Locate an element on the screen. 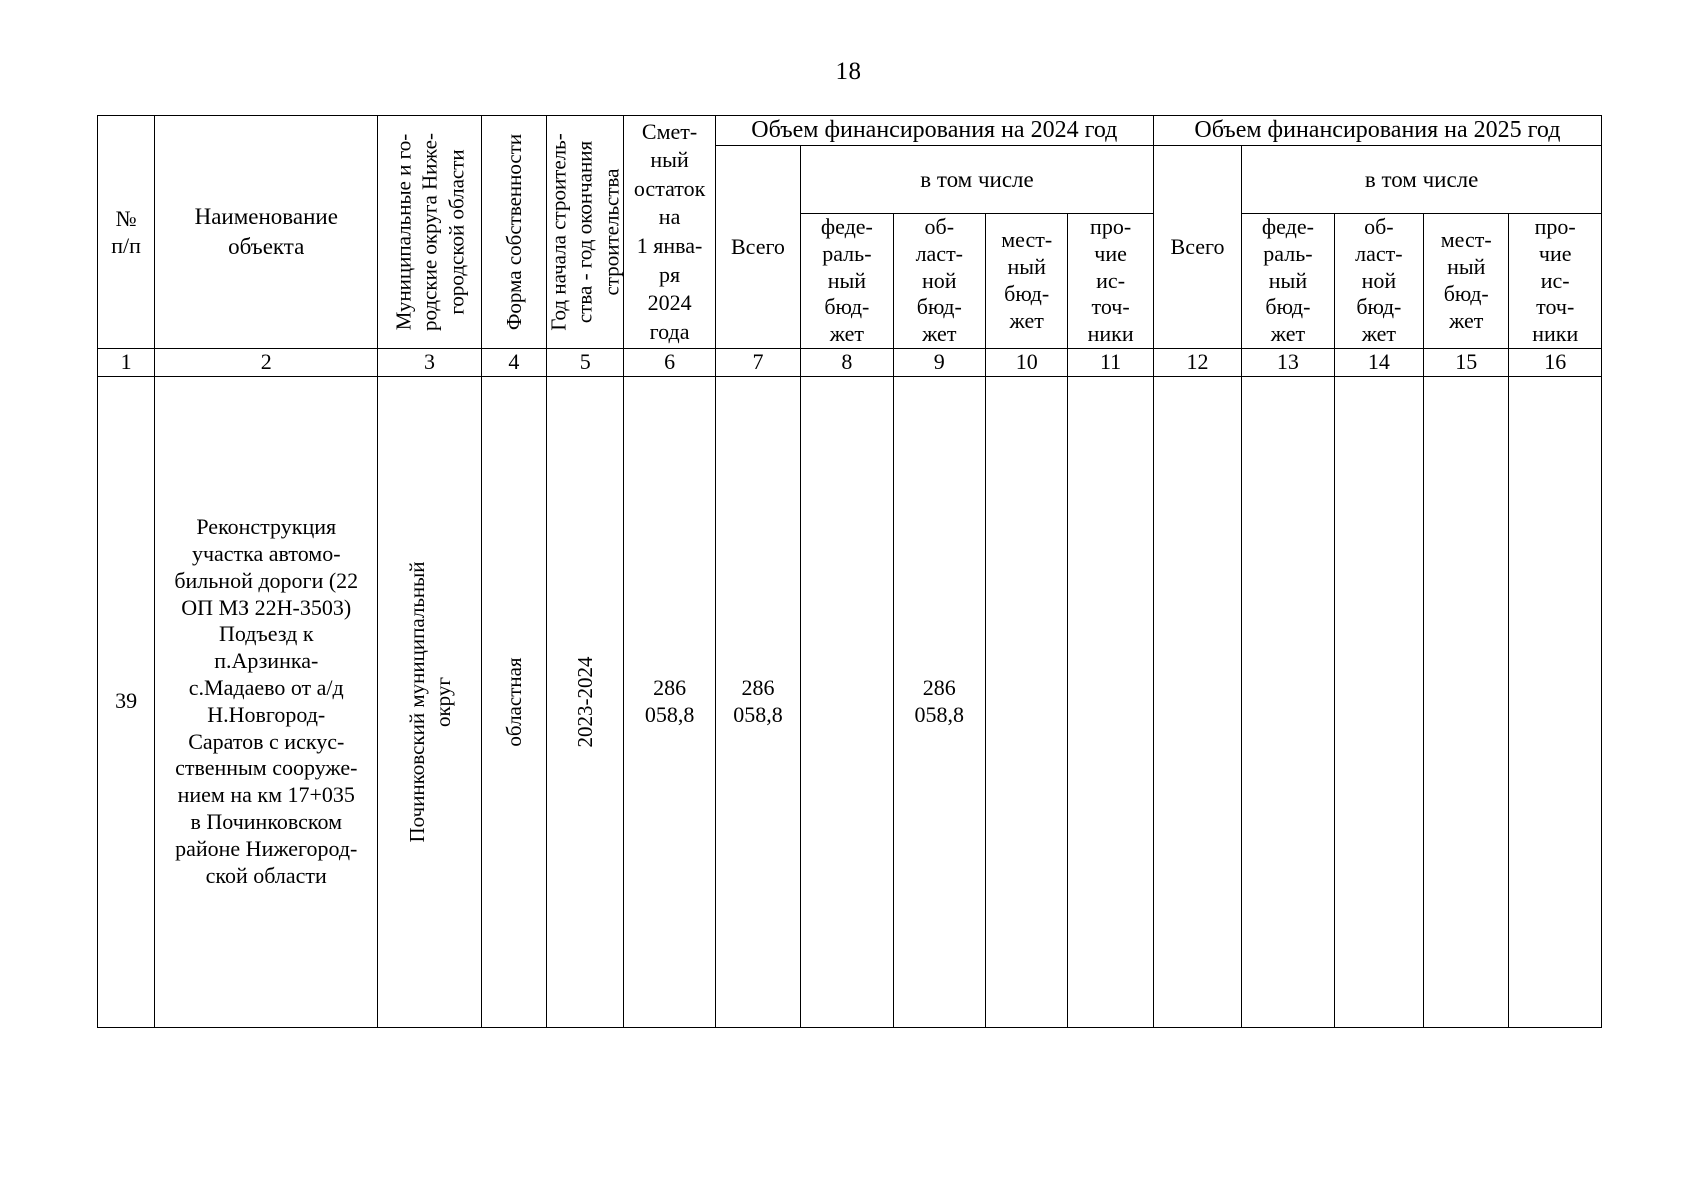  row-municipality: Починковский муниципальный округ is located at coordinates (429, 701).